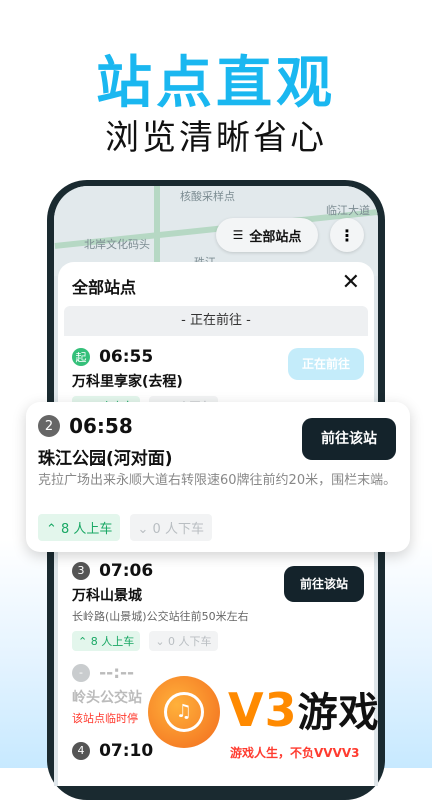 The image size is (432, 800). What do you see at coordinates (107, 595) in the screenshot?
I see `stop-name: 万科山景城` at bounding box center [107, 595].